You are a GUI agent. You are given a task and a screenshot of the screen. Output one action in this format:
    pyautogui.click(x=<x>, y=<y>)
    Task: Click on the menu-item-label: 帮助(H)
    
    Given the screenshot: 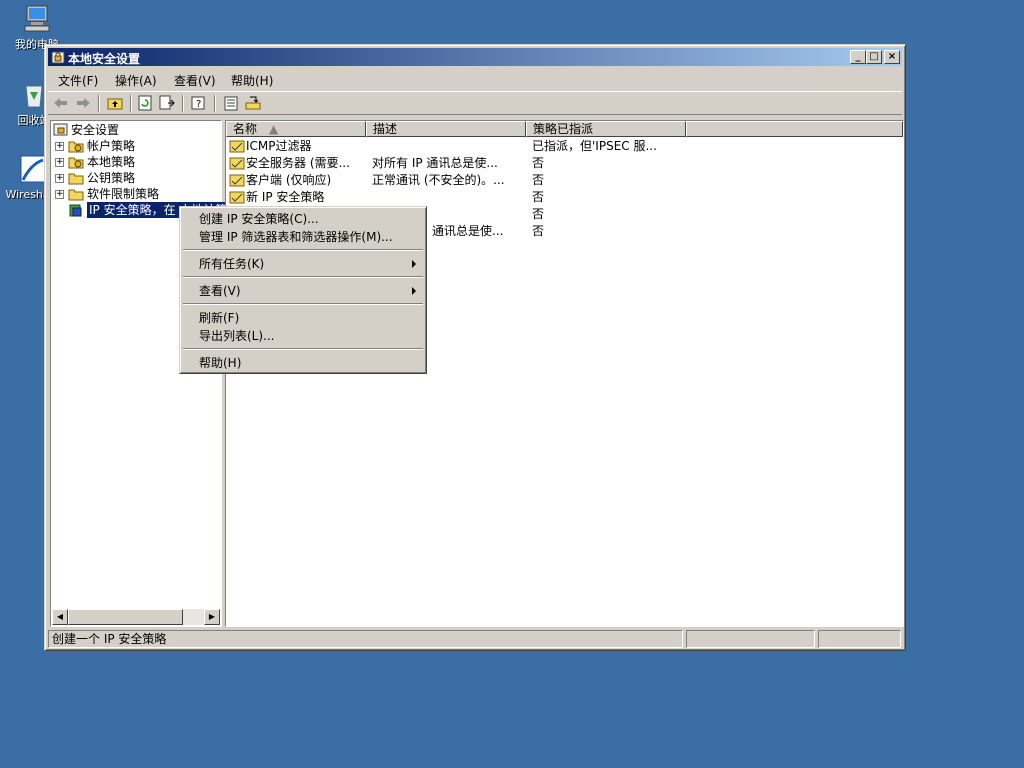 What is the action you would take?
    pyautogui.click(x=220, y=363)
    